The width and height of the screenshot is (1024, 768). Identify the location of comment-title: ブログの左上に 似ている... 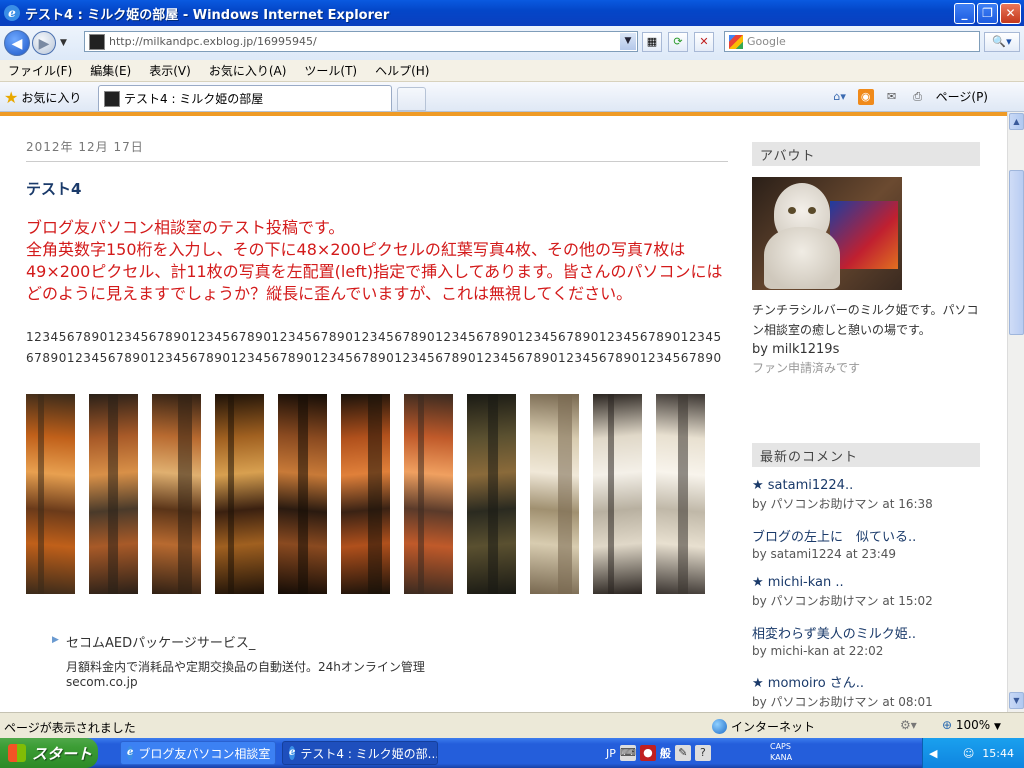
(866, 535).